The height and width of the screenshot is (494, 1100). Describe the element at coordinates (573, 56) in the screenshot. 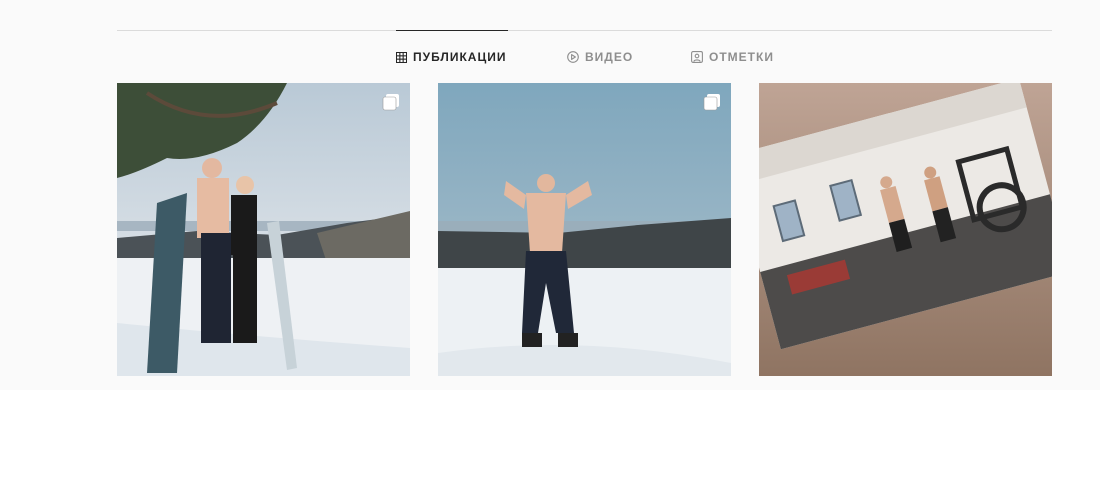

I see `play-circle-icon` at that location.